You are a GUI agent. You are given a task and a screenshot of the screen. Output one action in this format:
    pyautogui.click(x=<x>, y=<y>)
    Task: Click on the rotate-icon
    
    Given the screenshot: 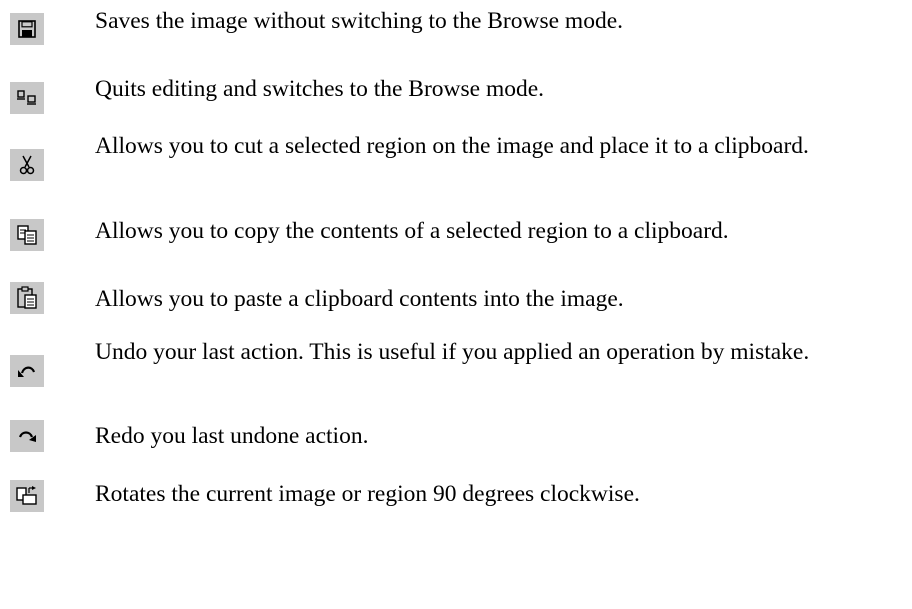 What is the action you would take?
    pyautogui.click(x=26, y=495)
    